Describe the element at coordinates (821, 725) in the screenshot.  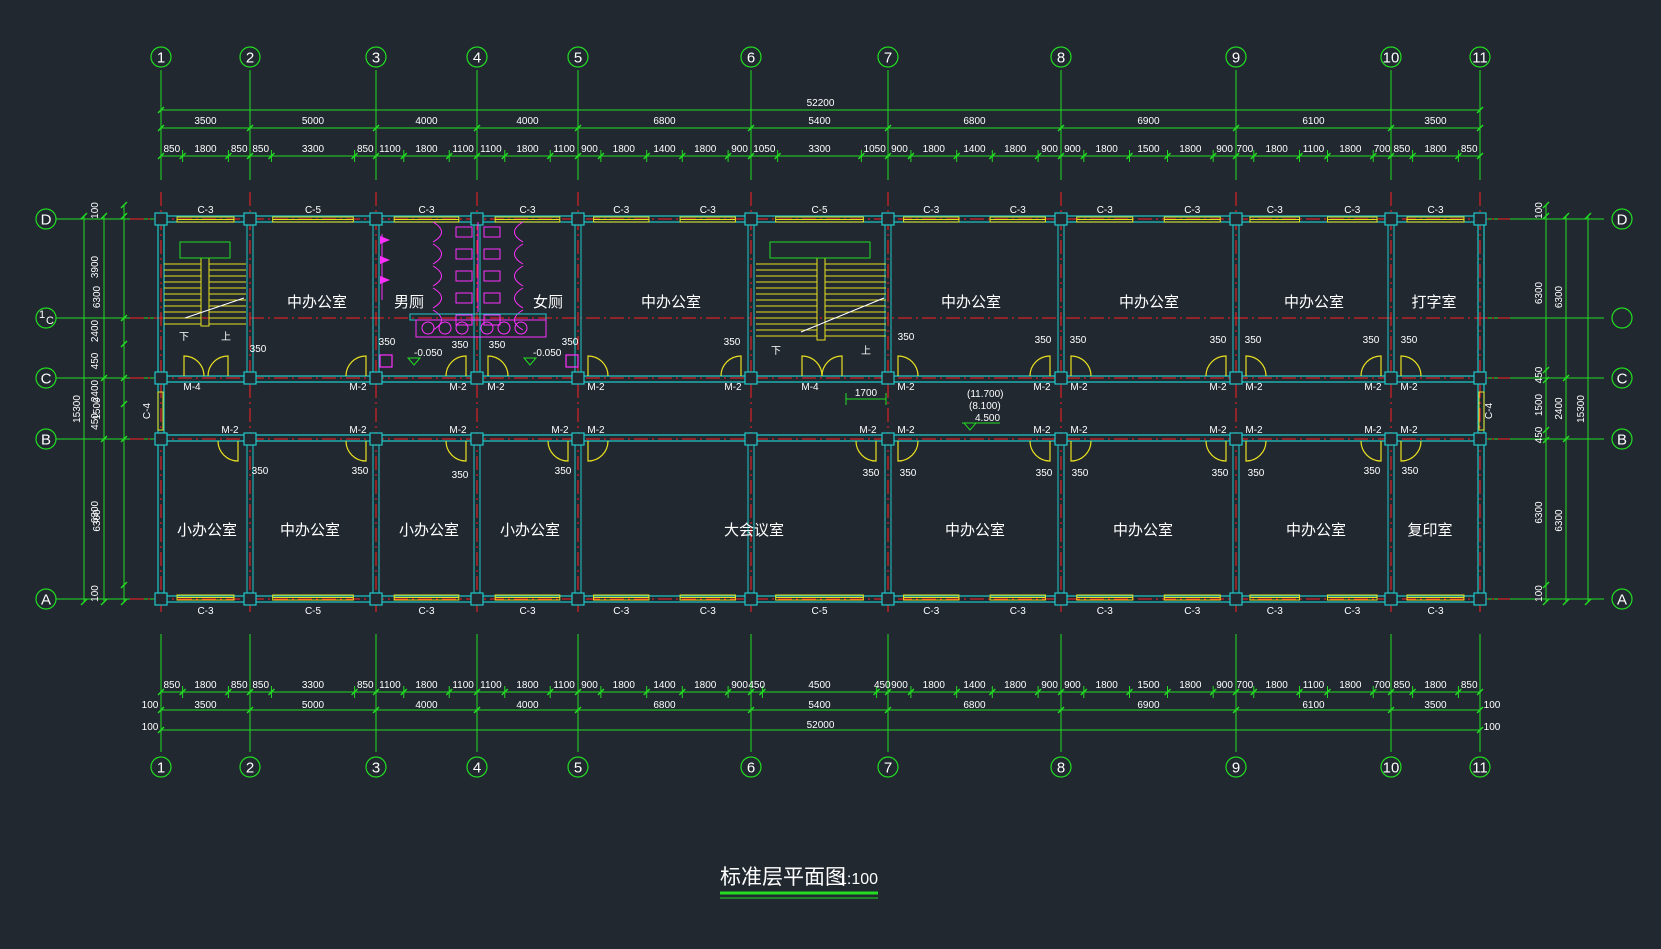
I see `dim-bottom-total-text: 52000` at that location.